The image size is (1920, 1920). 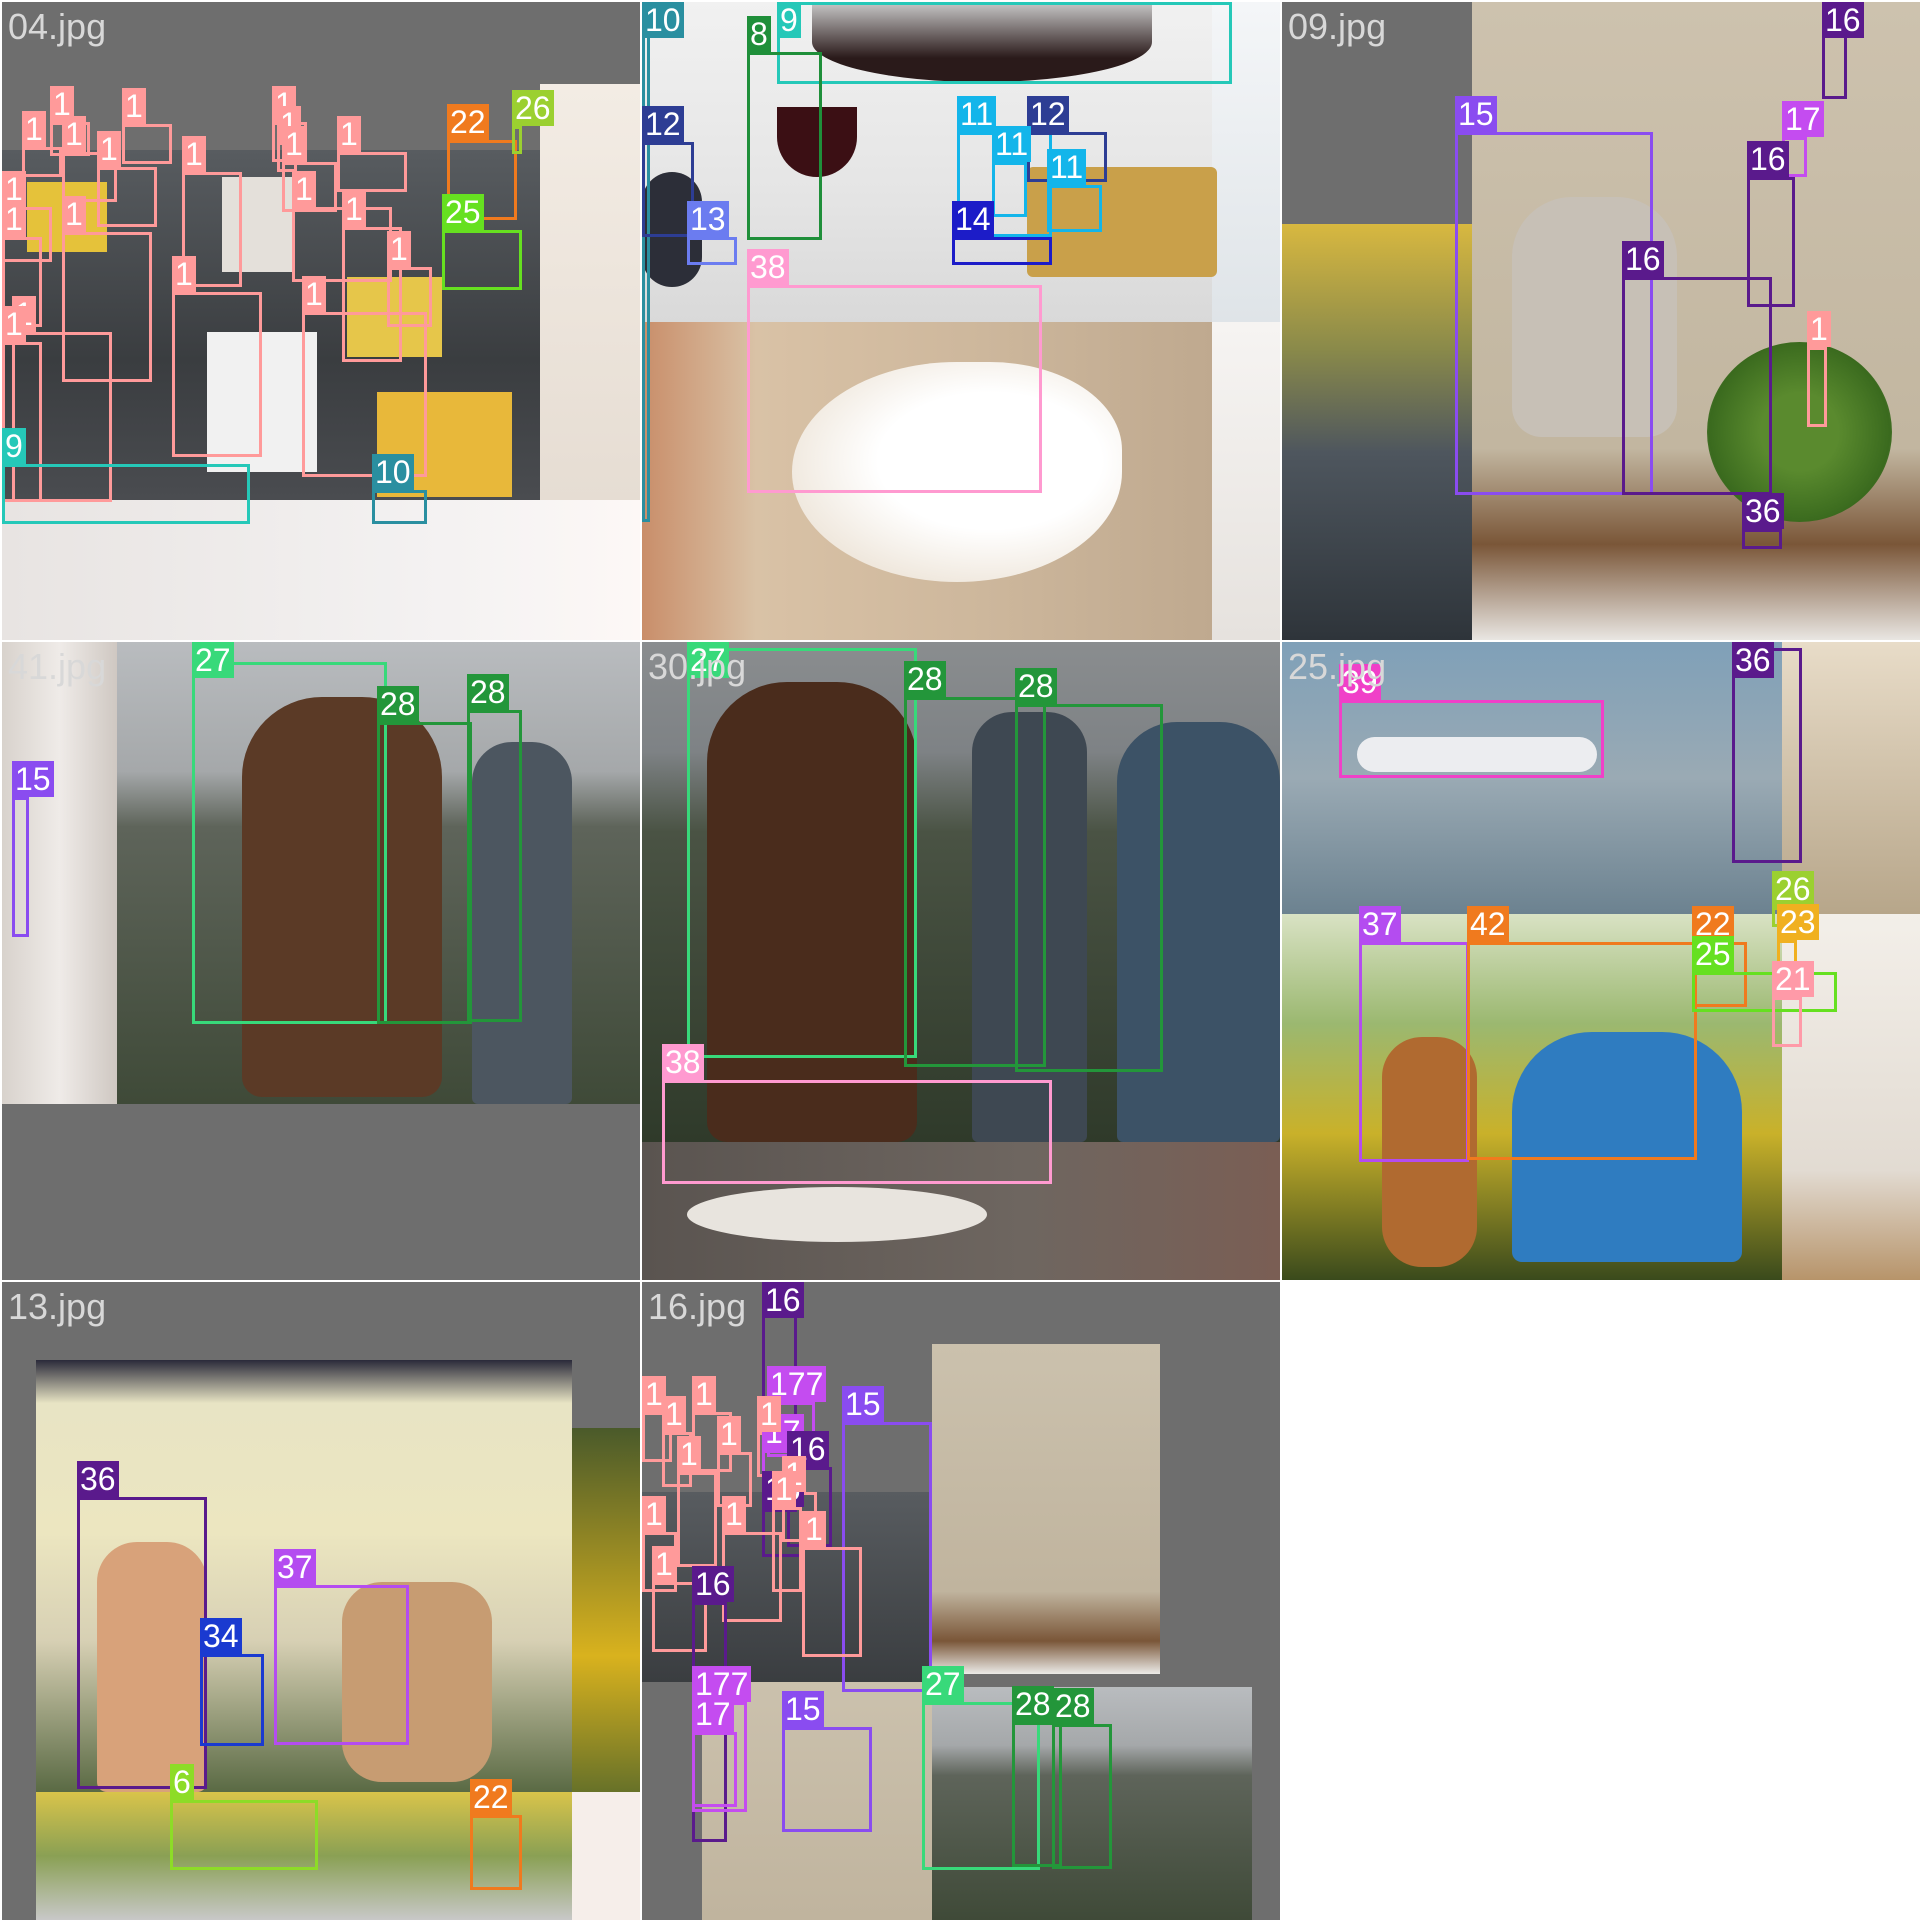 I want to click on bbox-label: 34, so click(x=221, y=1636).